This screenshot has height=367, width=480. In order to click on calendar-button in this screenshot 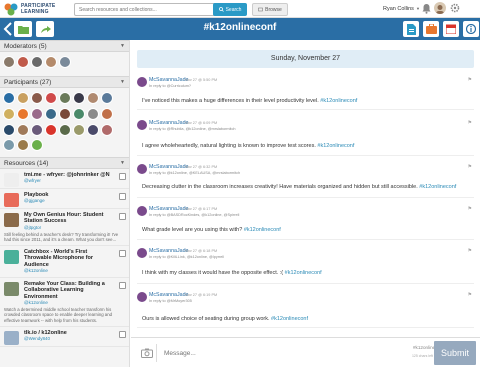, I will do `click(451, 29)`.